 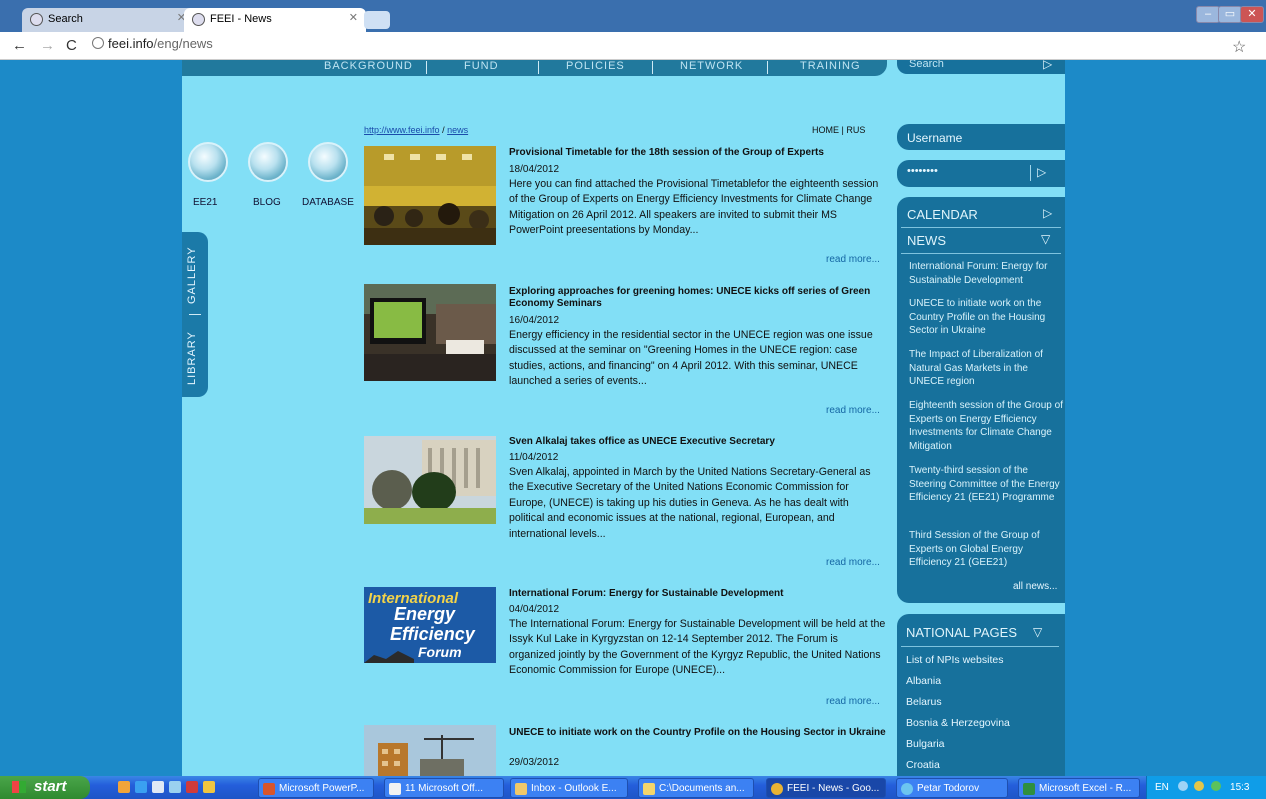 What do you see at coordinates (1029, 789) in the screenshot?
I see `excel-icon` at bounding box center [1029, 789].